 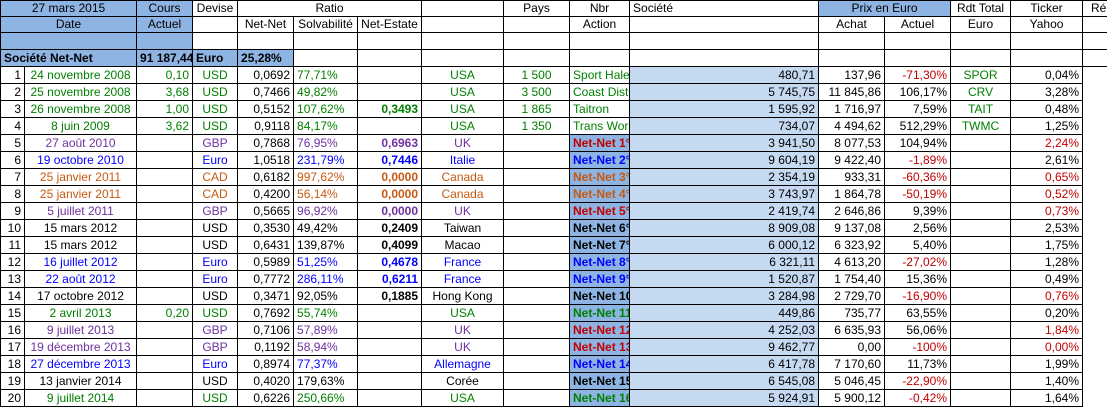 I want to click on date-cell: 5 juillet 2011, so click(x=80, y=211).